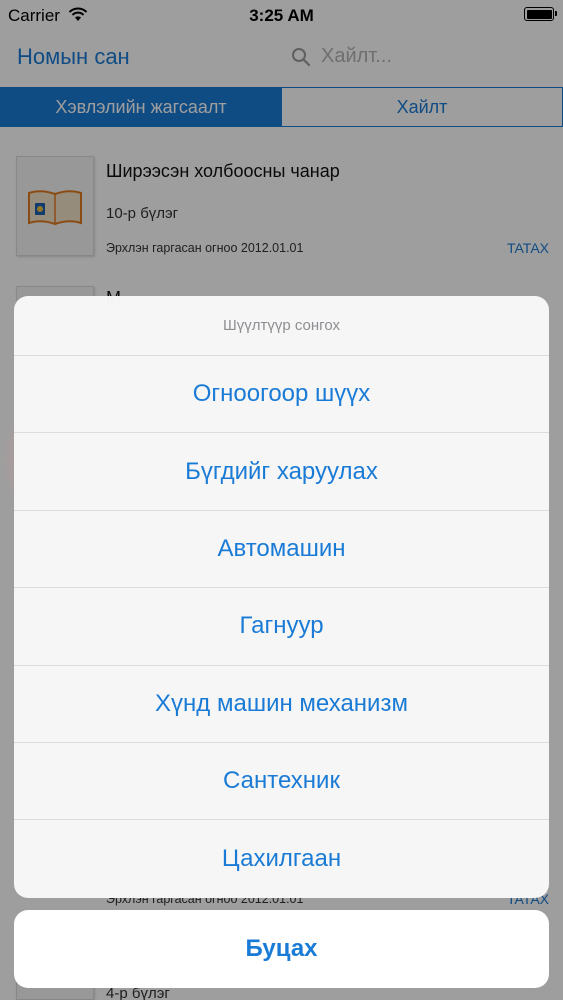 Image resolution: width=563 pixels, height=1000 pixels. What do you see at coordinates (281, 395) in the screenshot?
I see `option-filter-by-date: Огноогоор шүүх` at bounding box center [281, 395].